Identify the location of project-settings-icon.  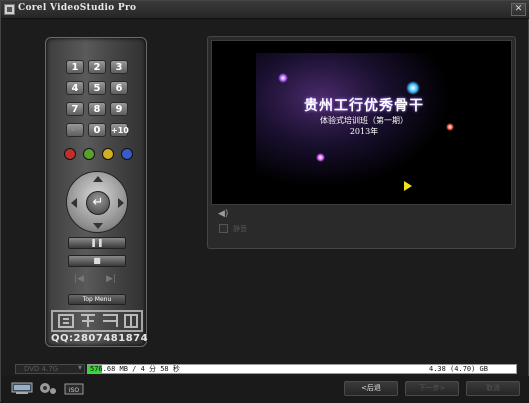
(22, 388).